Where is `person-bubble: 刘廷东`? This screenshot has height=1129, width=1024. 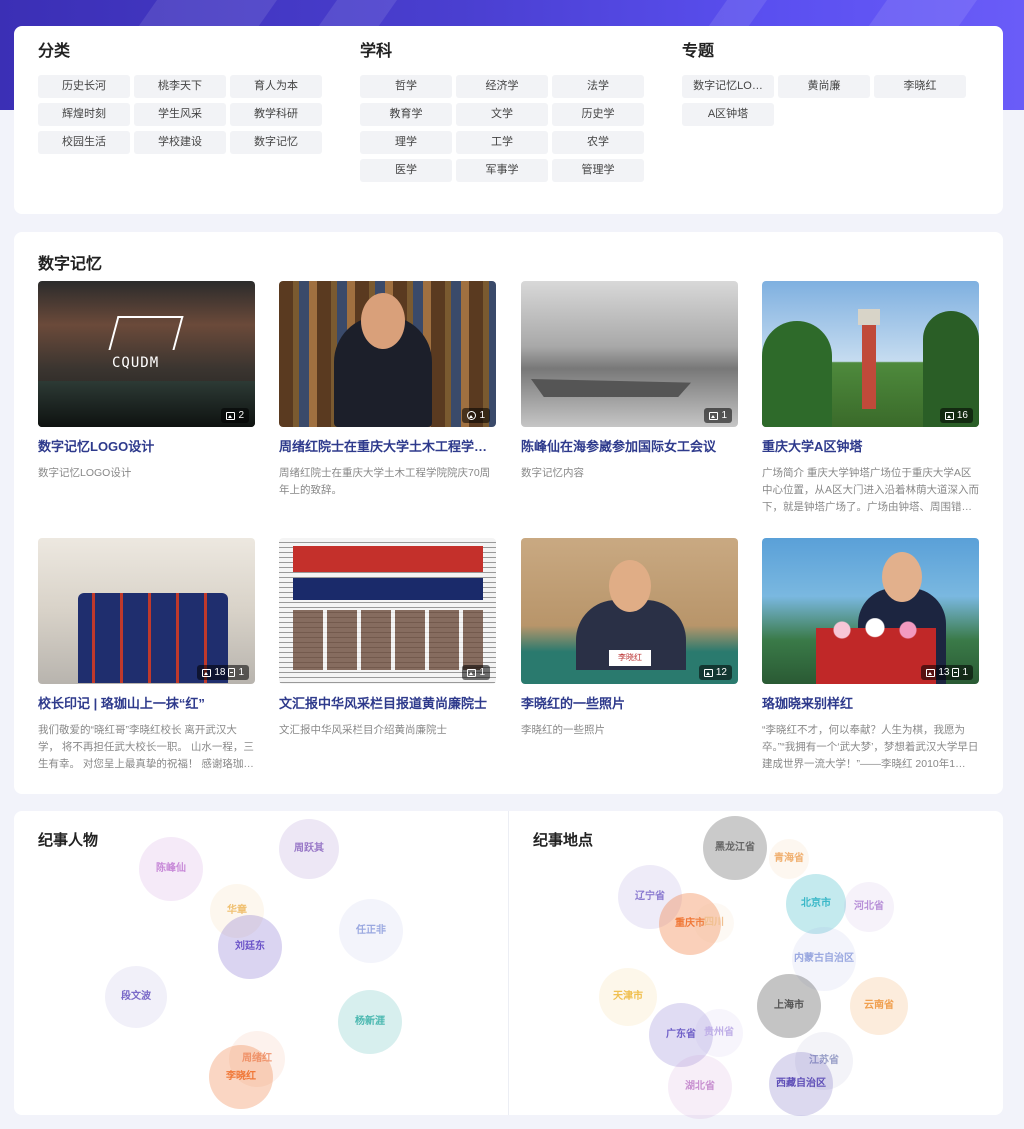
person-bubble: 刘廷东 is located at coordinates (250, 947).